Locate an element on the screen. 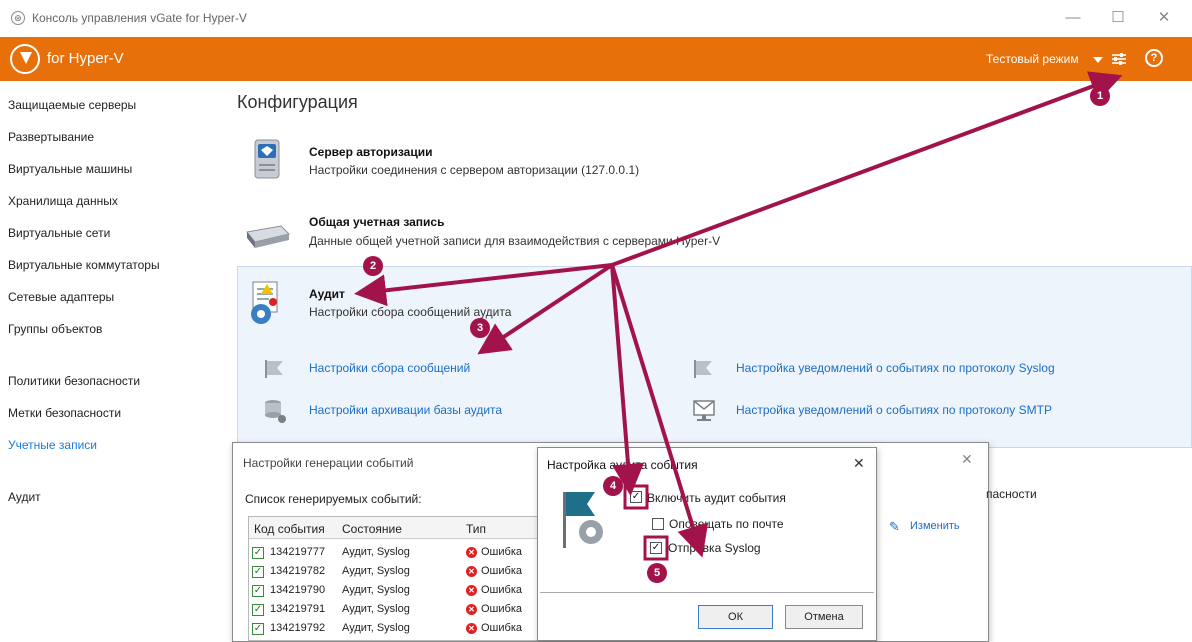 Image resolution: width=1192 pixels, height=642 pixels. annotation-marker-5: 5 is located at coordinates (657, 573).